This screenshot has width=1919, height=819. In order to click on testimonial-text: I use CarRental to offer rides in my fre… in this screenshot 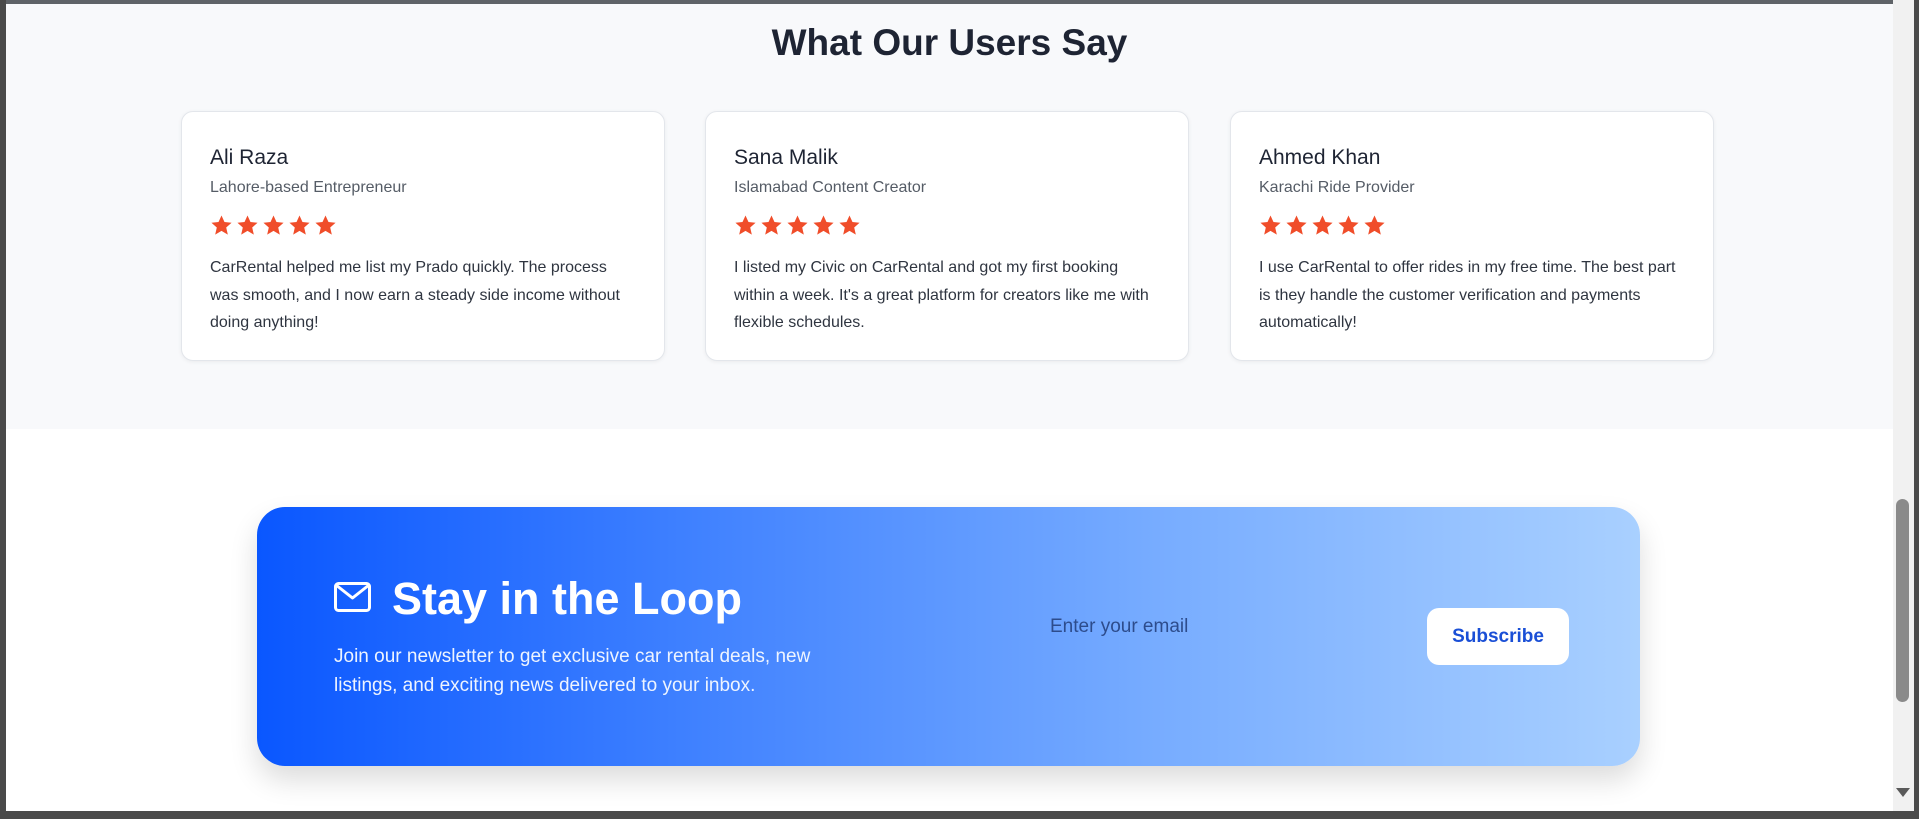, I will do `click(1467, 295)`.